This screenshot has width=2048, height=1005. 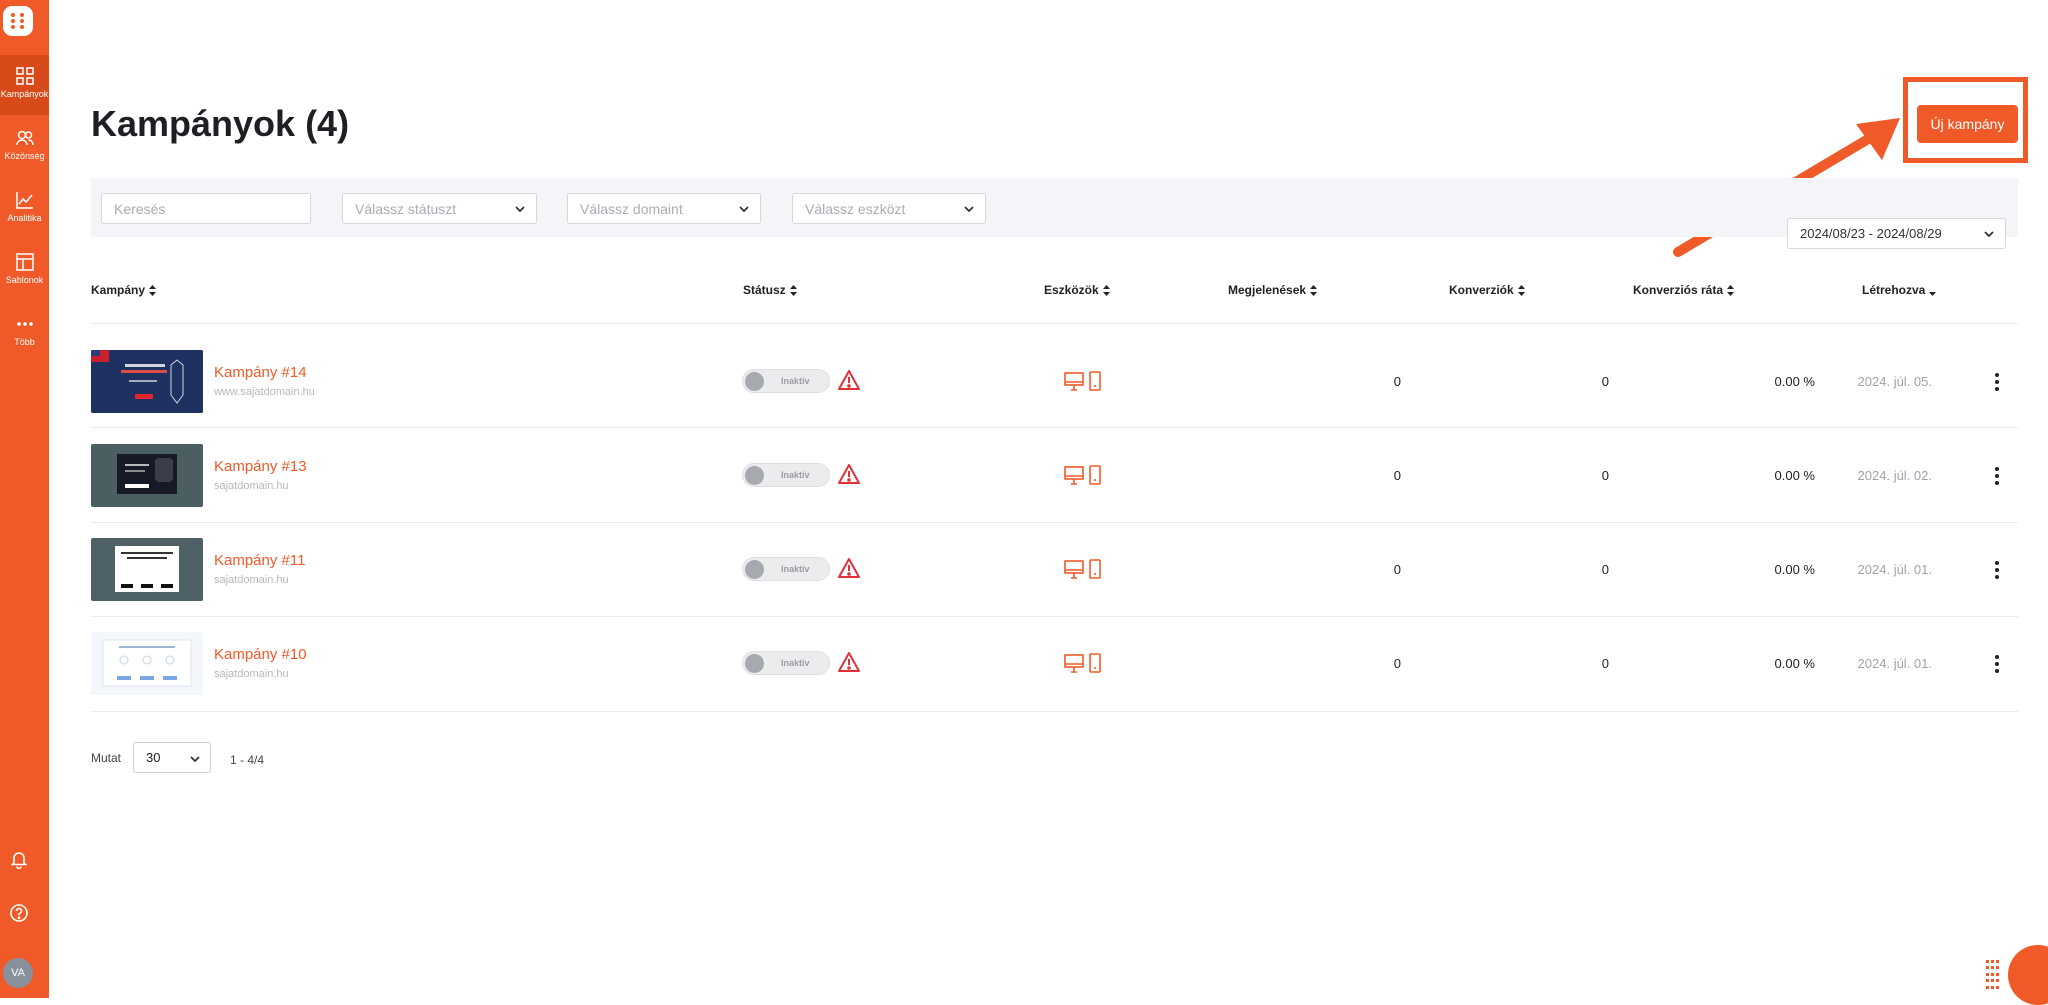 I want to click on created-date: 2024. júl. 02., so click(x=1894, y=475).